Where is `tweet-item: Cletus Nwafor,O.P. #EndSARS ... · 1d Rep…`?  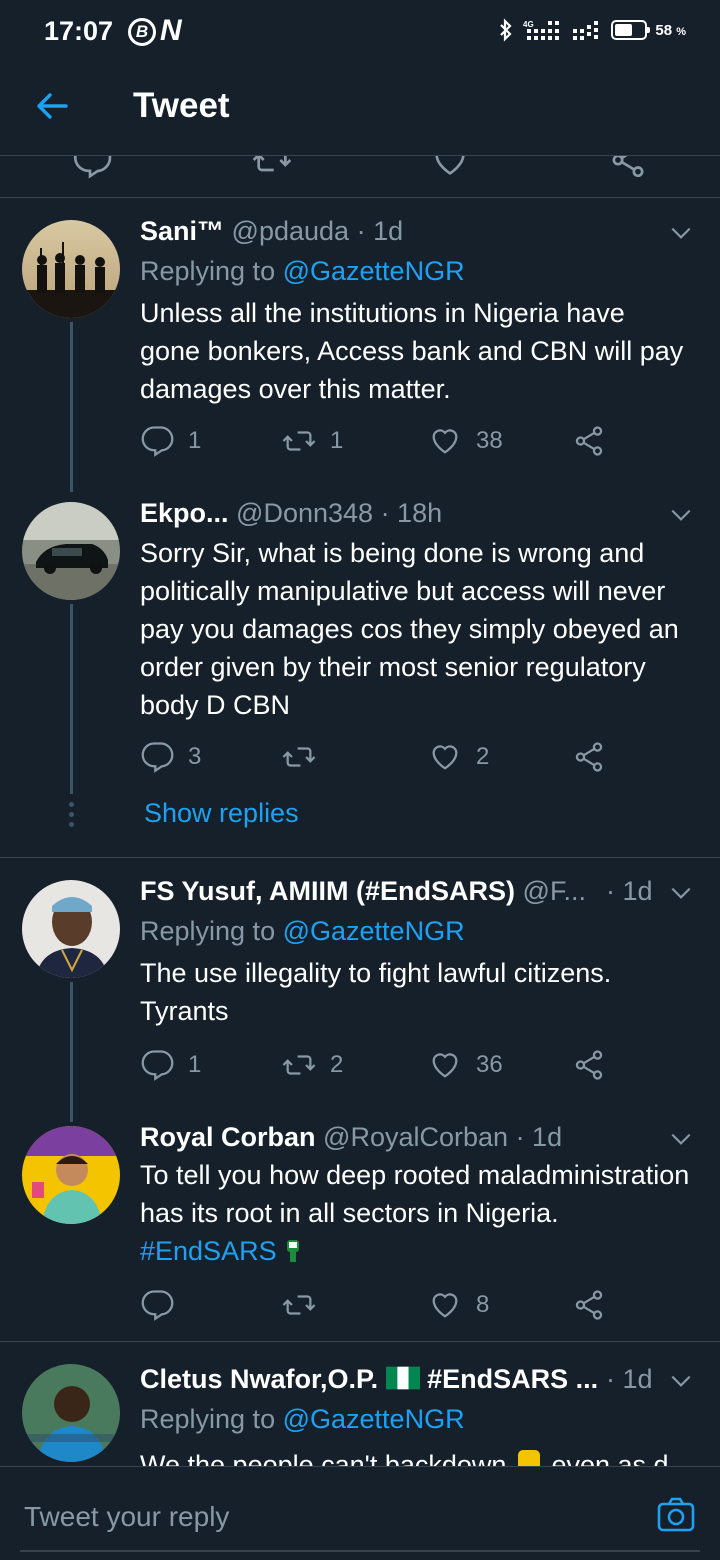
tweet-item: Cletus Nwafor,O.P. #EndSARS ... · 1d Rep… is located at coordinates (360, 1404).